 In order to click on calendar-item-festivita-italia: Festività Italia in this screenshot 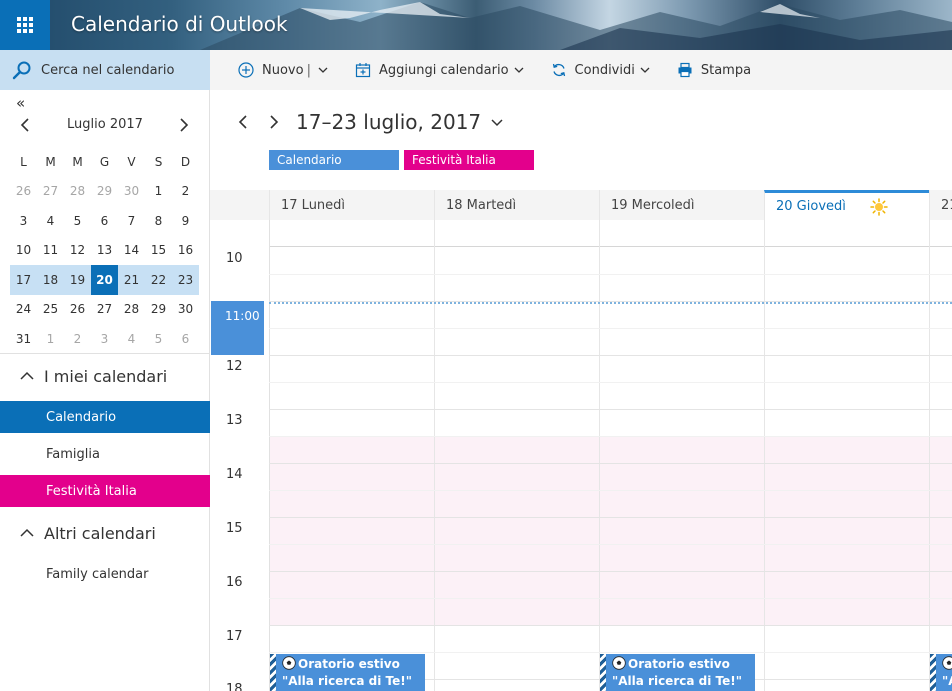, I will do `click(105, 491)`.